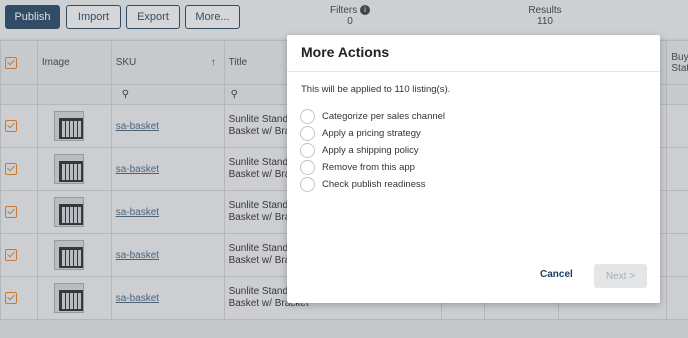  I want to click on option-shipping: Apply a shipping policy, so click(359, 150).